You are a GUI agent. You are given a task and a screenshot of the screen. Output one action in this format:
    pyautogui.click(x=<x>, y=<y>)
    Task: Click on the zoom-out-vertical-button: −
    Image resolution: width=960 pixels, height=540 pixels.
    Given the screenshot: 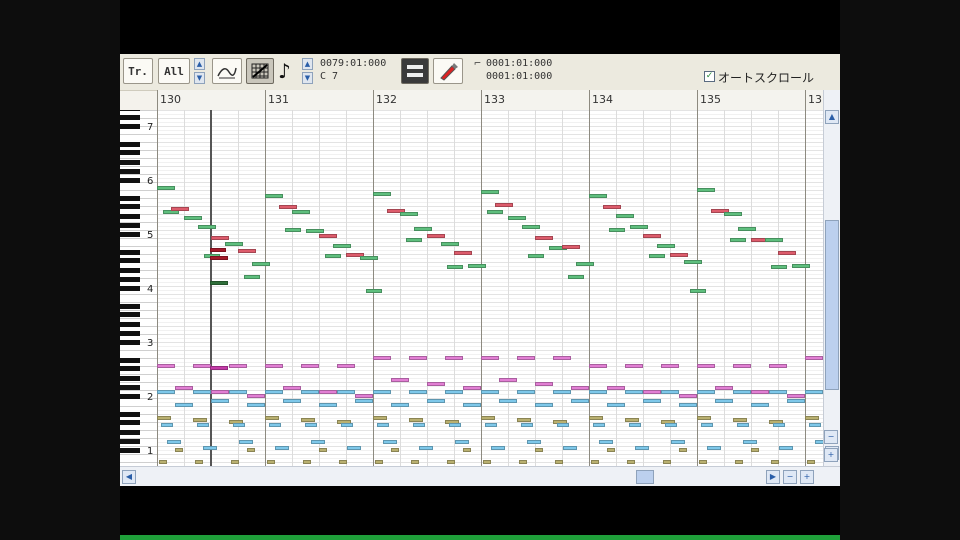 What is the action you would take?
    pyautogui.click(x=831, y=437)
    